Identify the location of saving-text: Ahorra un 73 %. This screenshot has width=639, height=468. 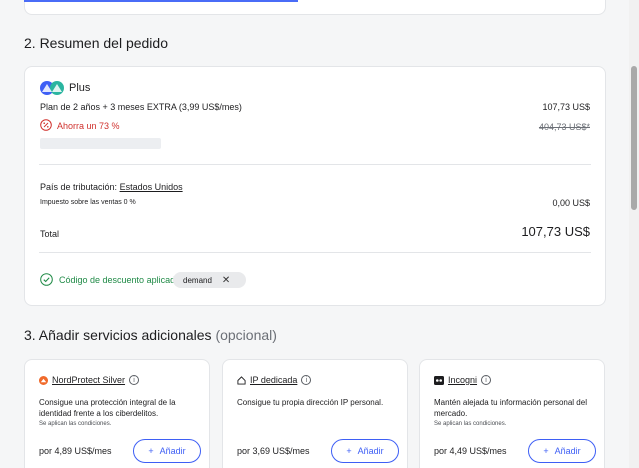
(88, 126).